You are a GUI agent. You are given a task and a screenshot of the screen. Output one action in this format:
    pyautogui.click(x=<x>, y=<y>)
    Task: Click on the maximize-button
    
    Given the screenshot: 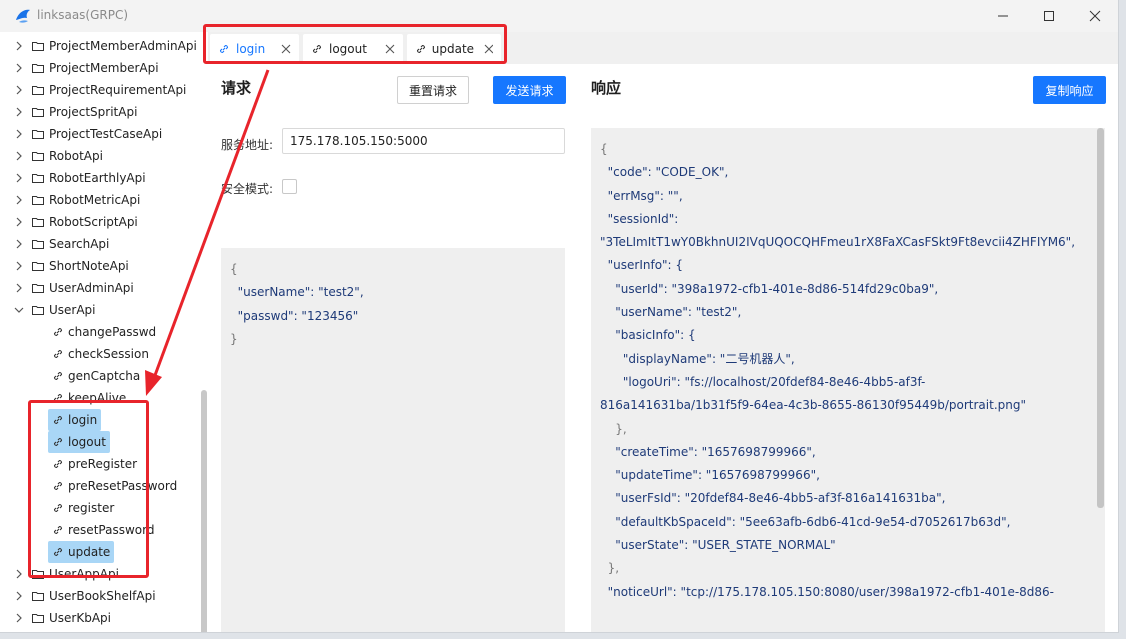 What is the action you would take?
    pyautogui.click(x=1049, y=16)
    